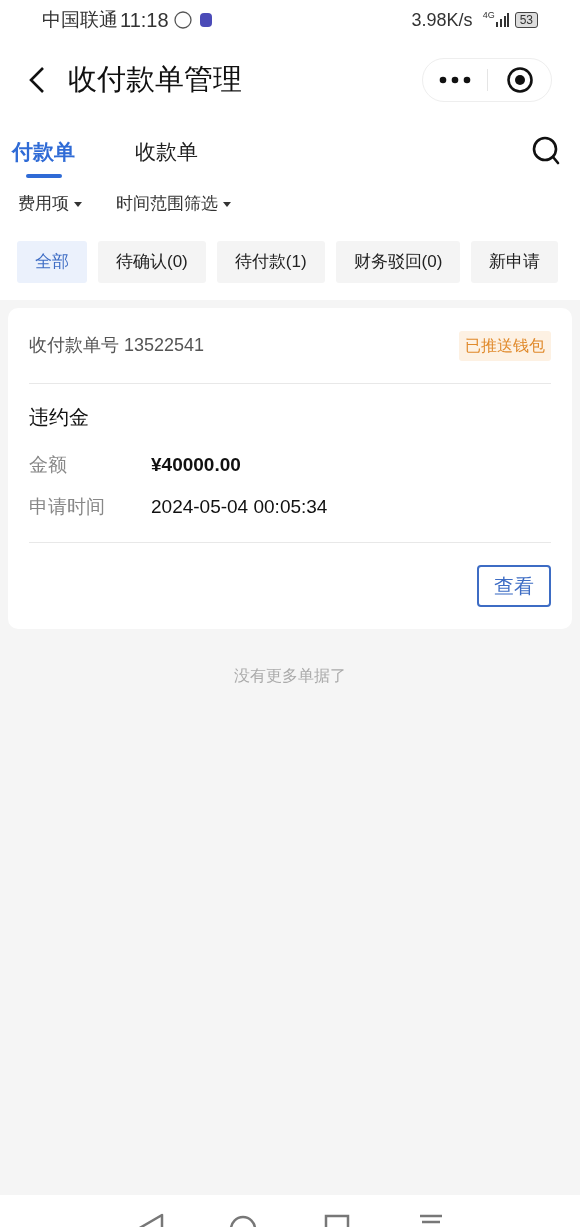 The width and height of the screenshot is (580, 1227). What do you see at coordinates (155, 80) in the screenshot?
I see `page-title: 收付款单管理` at bounding box center [155, 80].